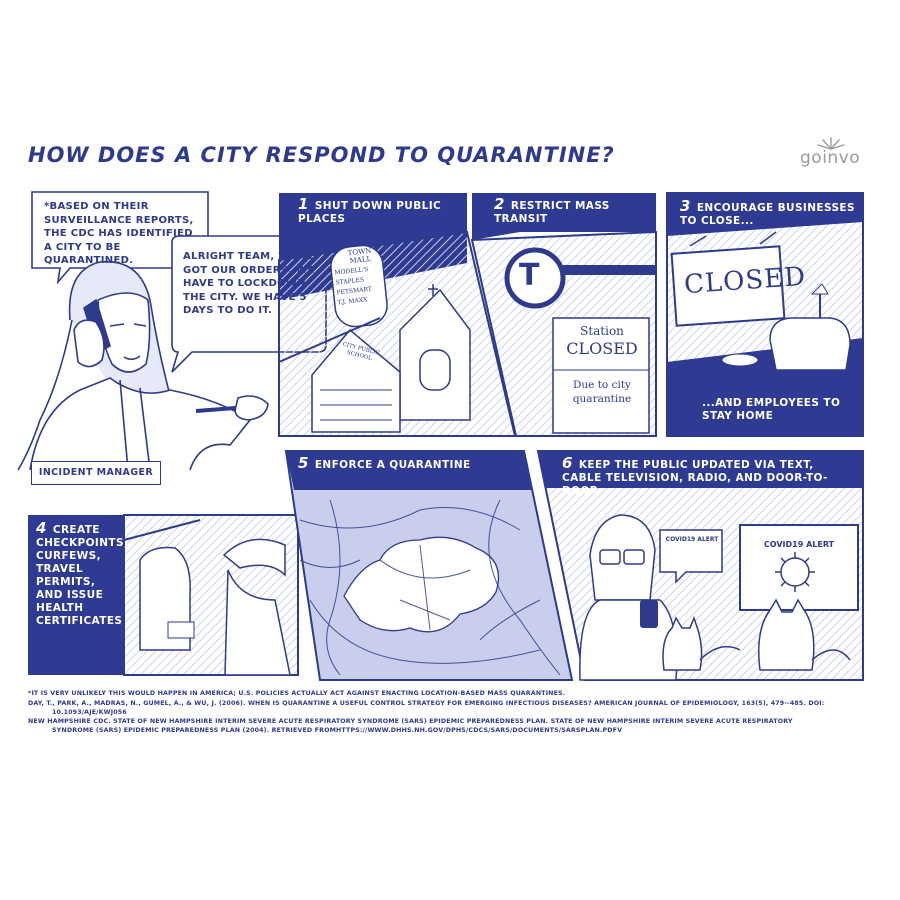  I want to click on panel-5-number: 5, so click(303, 463).